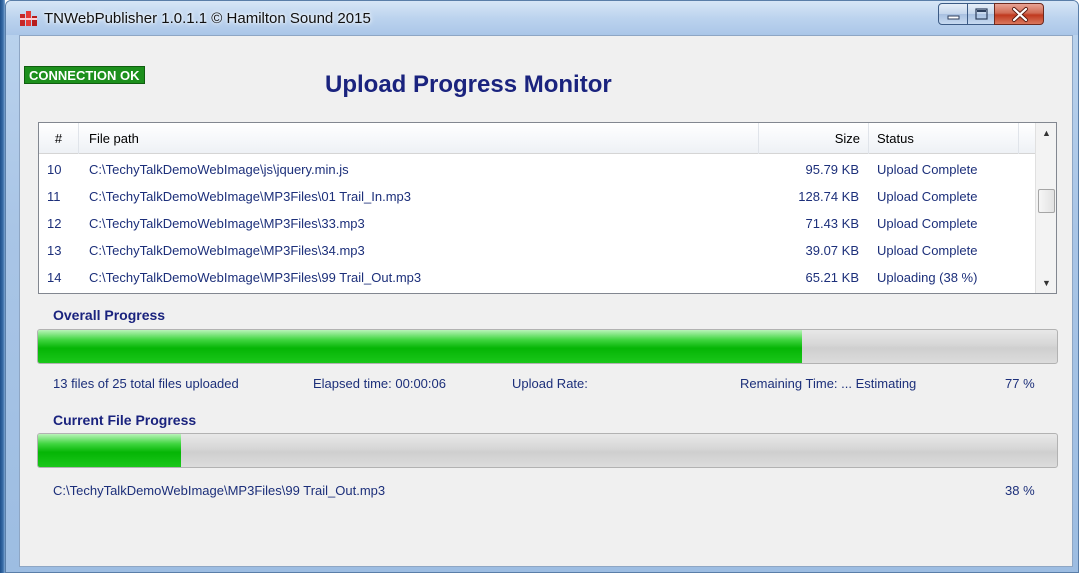  What do you see at coordinates (54, 169) in the screenshot?
I see `row-number: 10` at bounding box center [54, 169].